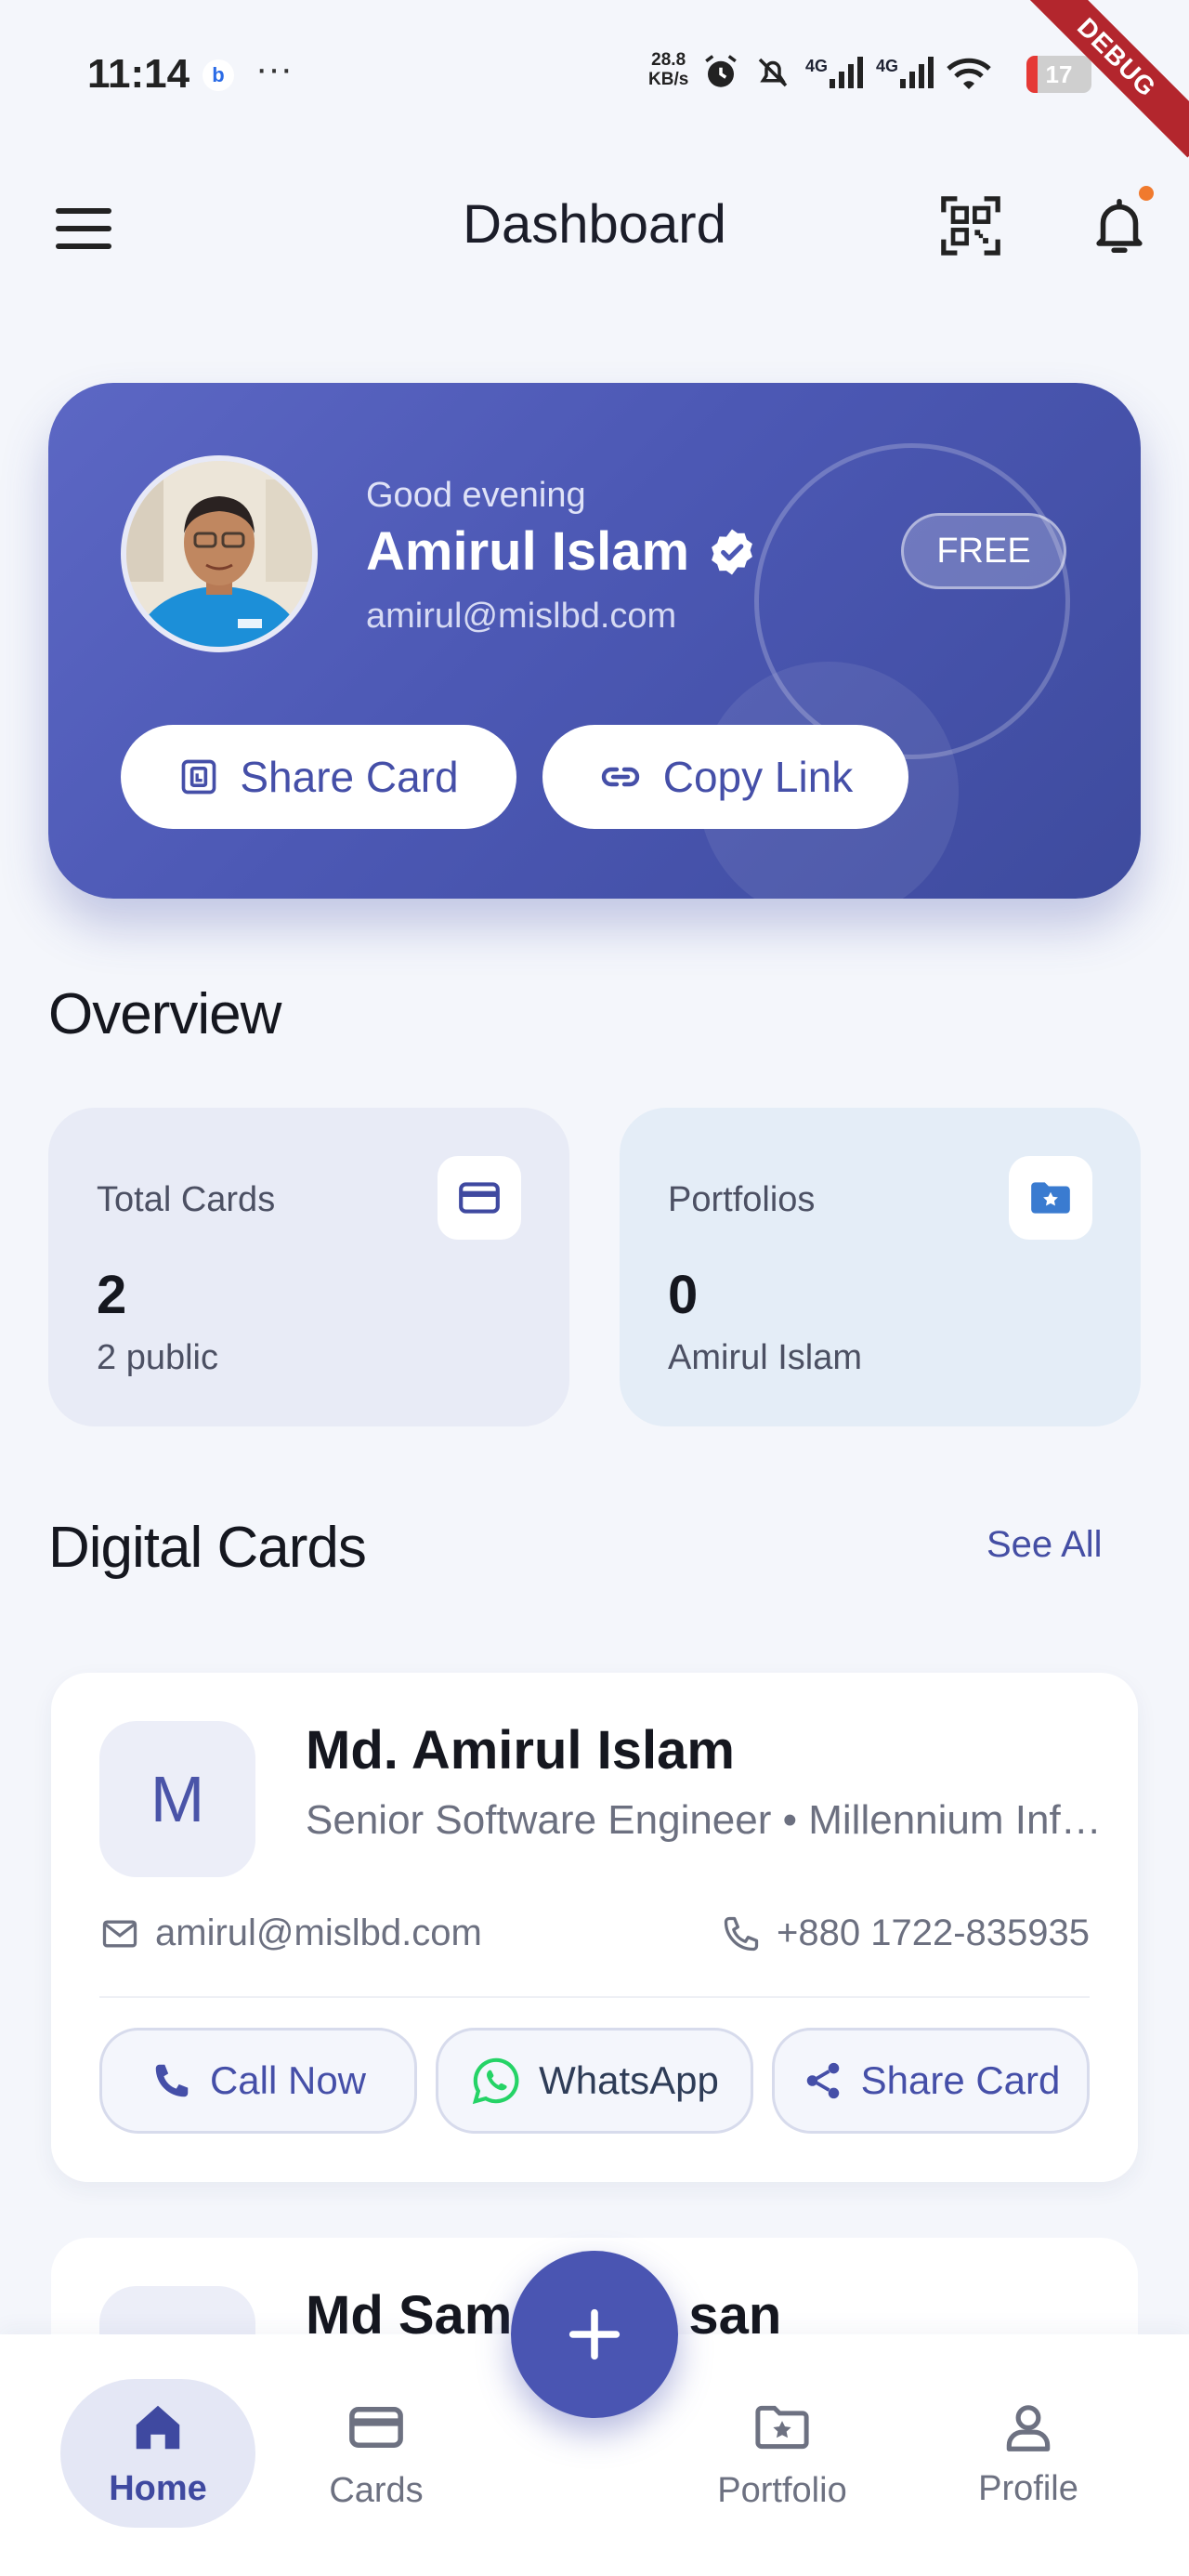 This screenshot has width=1189, height=2576. Describe the element at coordinates (218, 75) in the screenshot. I see `app-notification-icon: b` at that location.